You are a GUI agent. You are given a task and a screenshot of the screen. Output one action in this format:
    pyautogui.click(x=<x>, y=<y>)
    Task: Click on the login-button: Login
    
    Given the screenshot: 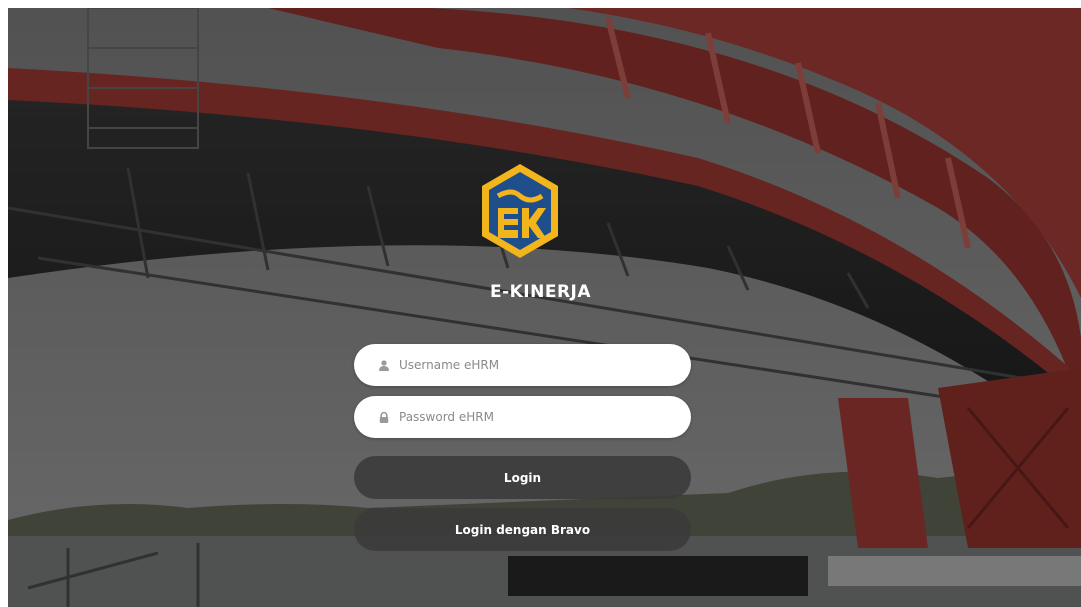 What is the action you would take?
    pyautogui.click(x=522, y=477)
    